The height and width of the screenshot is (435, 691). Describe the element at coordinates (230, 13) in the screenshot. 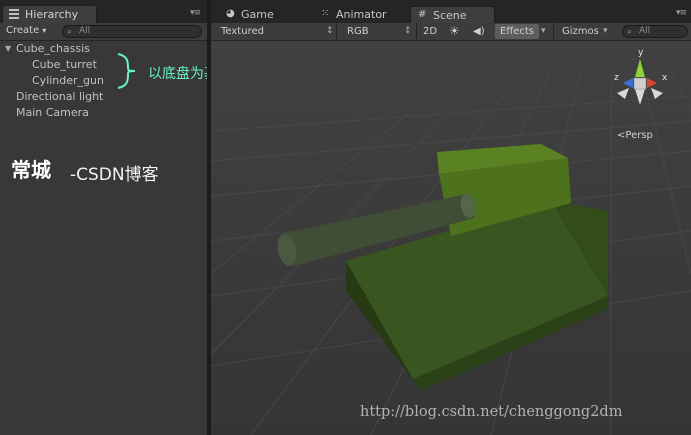

I see `game-icon: ◕` at that location.